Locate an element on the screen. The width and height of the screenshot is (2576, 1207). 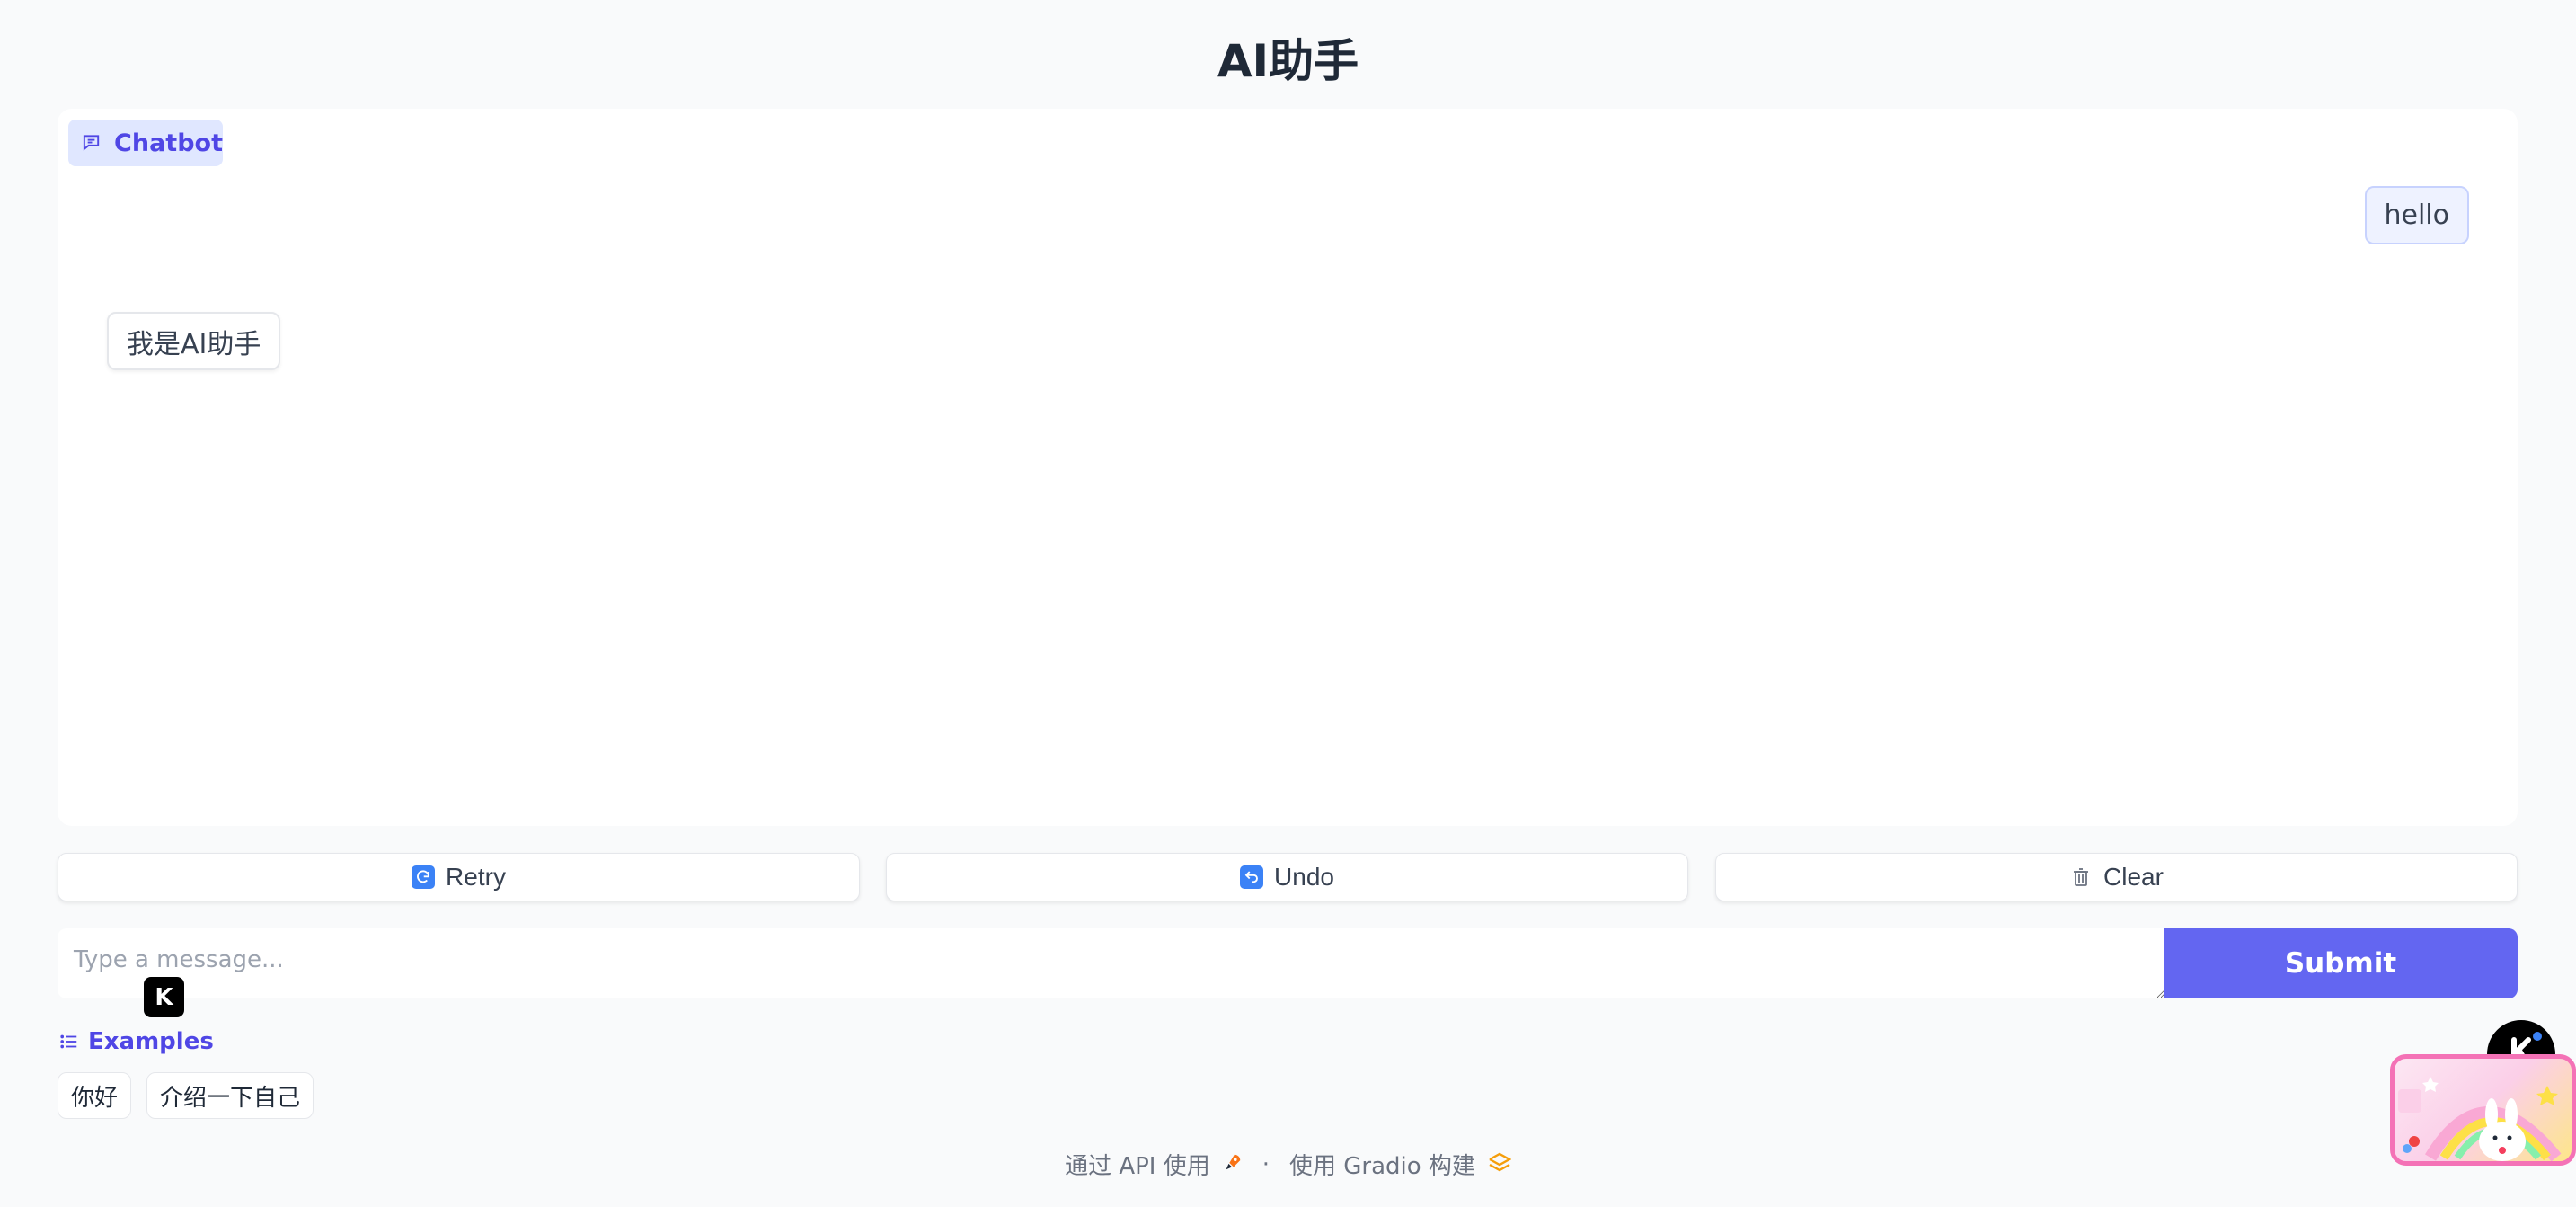
list-icon is located at coordinates (68, 1041).